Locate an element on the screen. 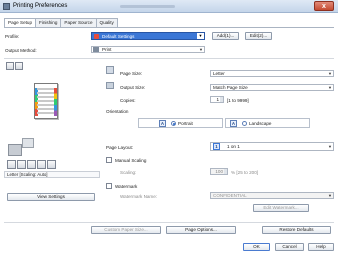 The image size is (338, 255). output-size-icon is located at coordinates (110, 85).